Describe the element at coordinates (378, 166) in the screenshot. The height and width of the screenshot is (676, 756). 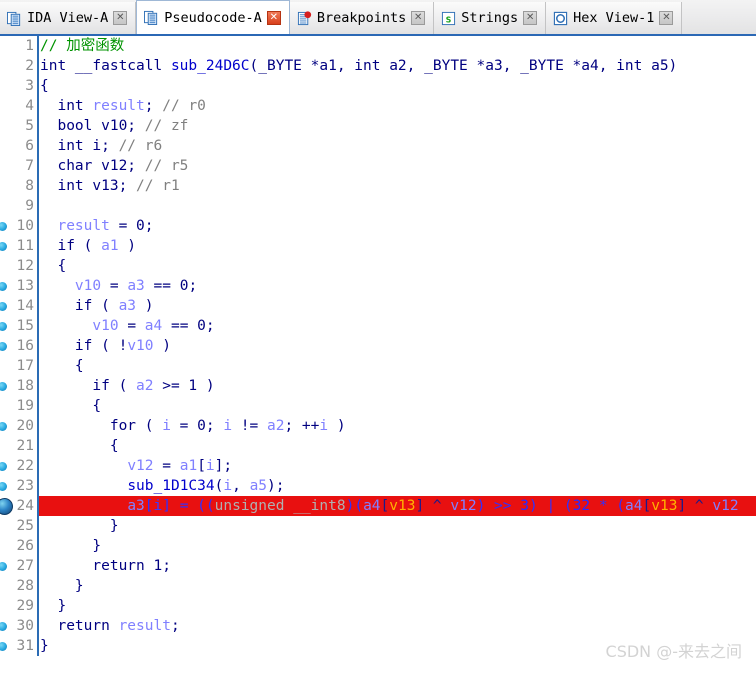
I see `code-line: 7 char v12; // r5` at that location.